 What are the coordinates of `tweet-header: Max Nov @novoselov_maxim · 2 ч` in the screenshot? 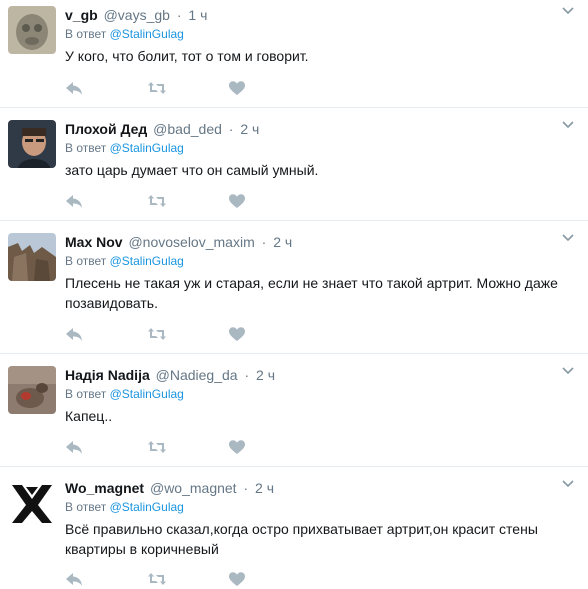 It's located at (179, 242).